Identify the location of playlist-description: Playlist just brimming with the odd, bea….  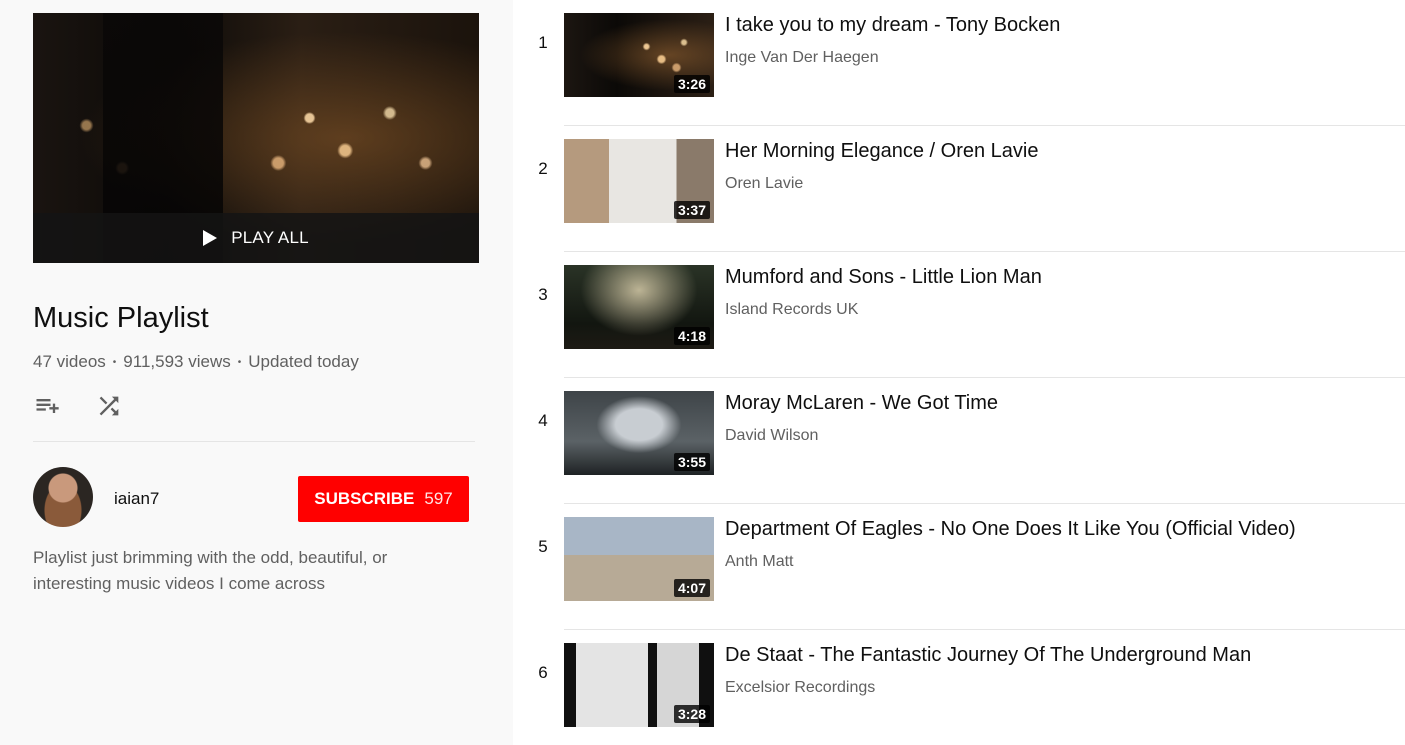
(210, 570).